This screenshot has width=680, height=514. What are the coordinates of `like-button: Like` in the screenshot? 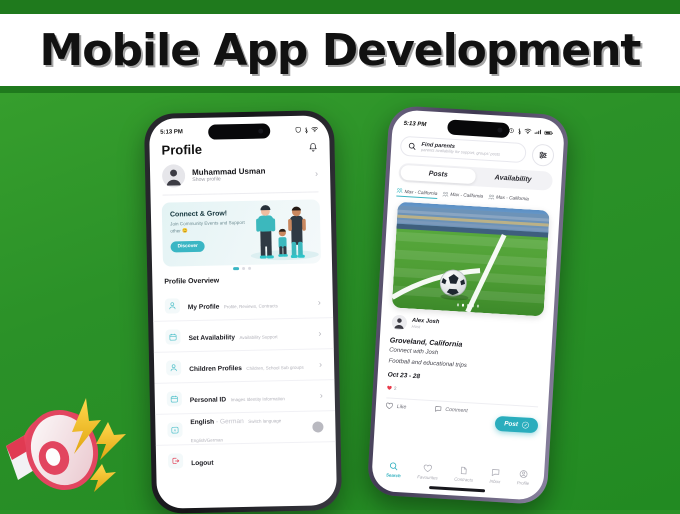 It's located at (396, 406).